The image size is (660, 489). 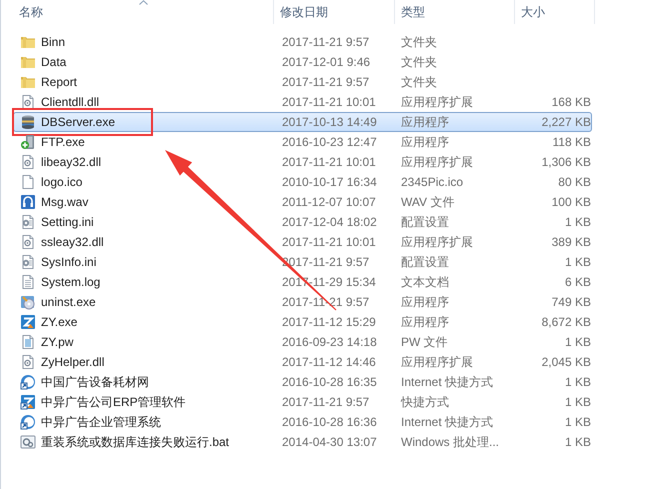 I want to click on file-row: Report 2017-11-21 9:57 文件夹, so click(x=302, y=82).